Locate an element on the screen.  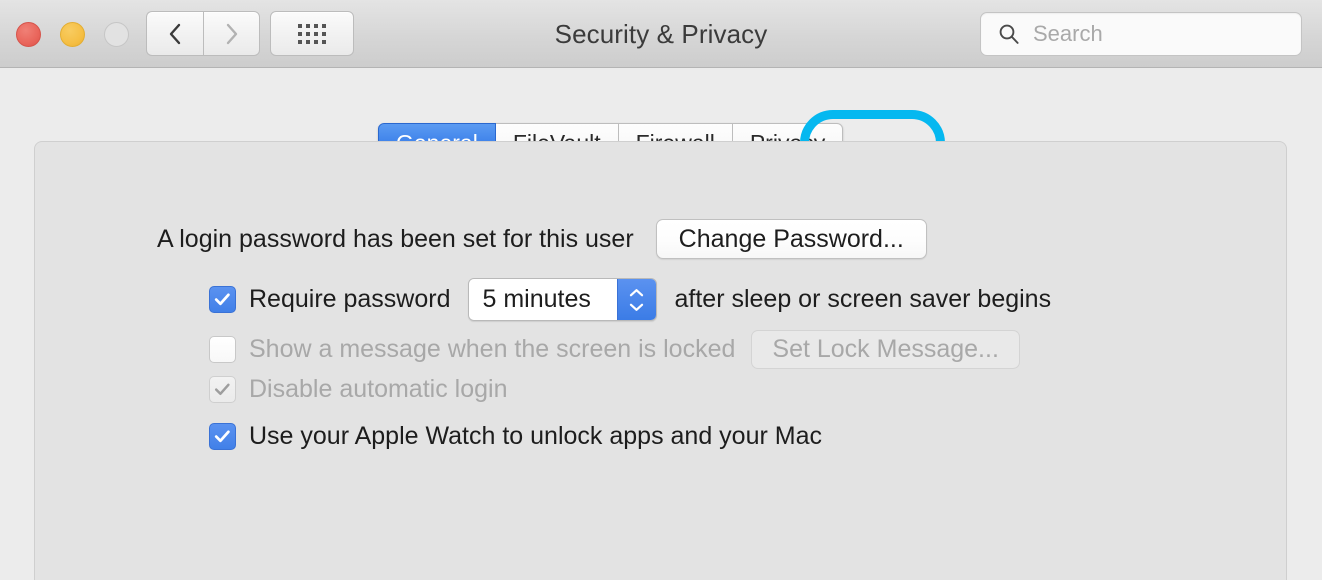
back-button is located at coordinates (174, 33).